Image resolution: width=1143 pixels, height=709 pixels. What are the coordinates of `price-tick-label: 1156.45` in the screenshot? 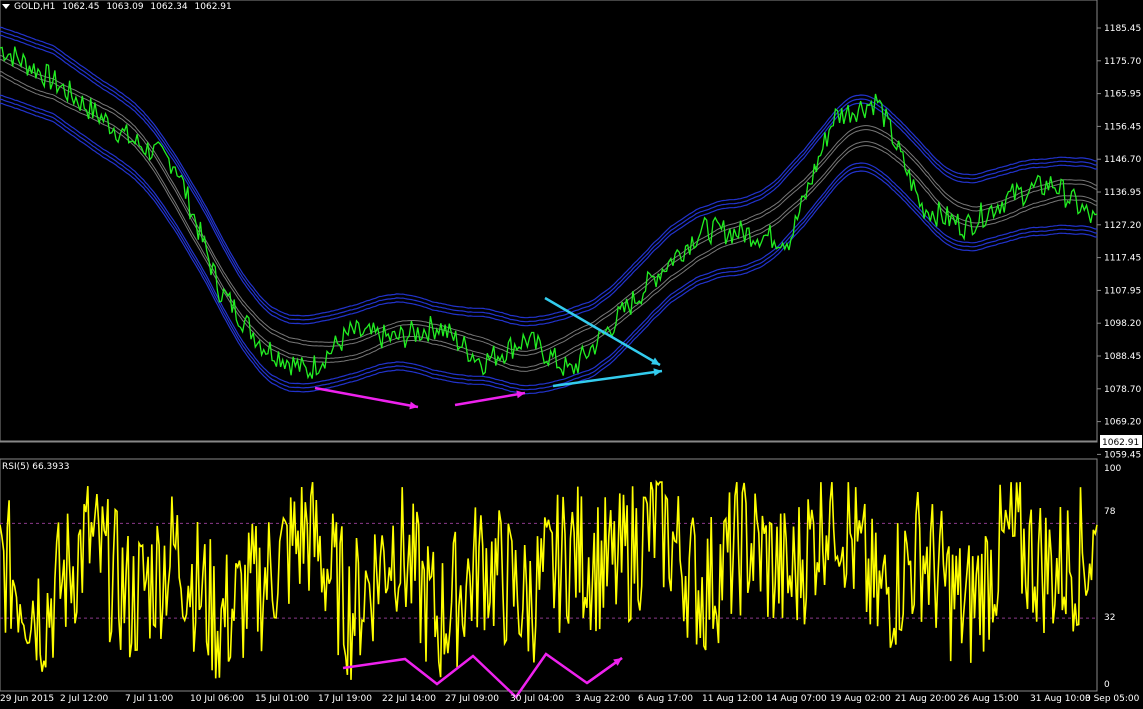 It's located at (1122, 127).